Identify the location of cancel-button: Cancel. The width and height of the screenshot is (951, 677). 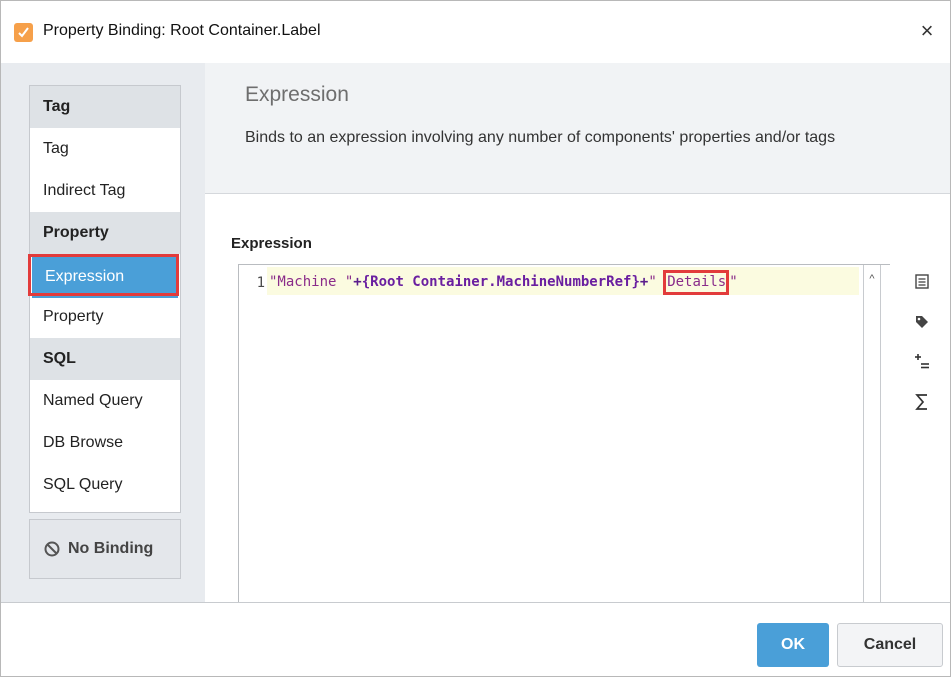
(890, 645).